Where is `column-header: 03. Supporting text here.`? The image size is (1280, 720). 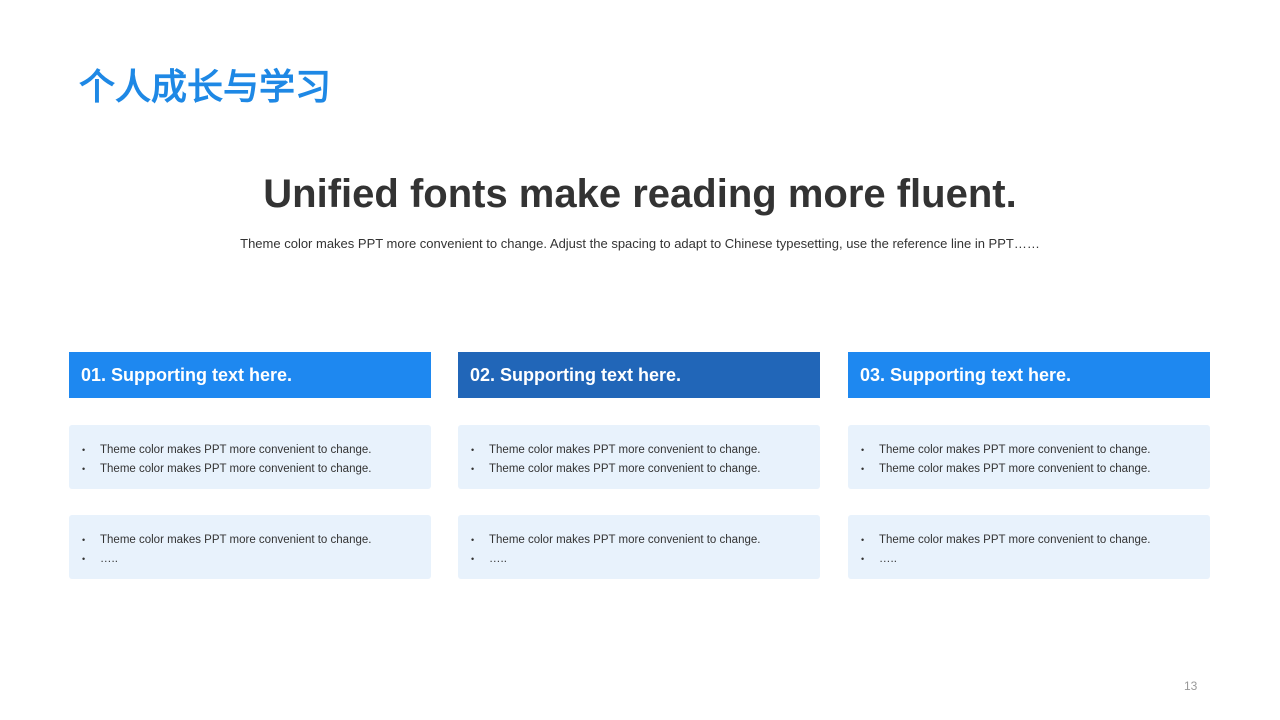 column-header: 03. Supporting text here. is located at coordinates (1029, 375).